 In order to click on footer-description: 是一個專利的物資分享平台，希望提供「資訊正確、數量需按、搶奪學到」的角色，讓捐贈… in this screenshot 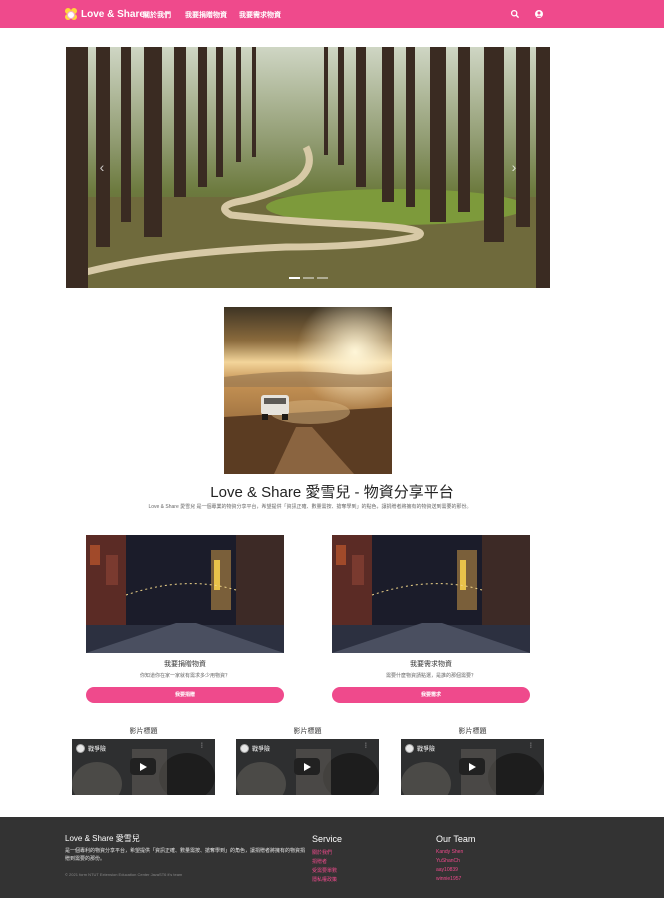, I will do `click(185, 855)`.